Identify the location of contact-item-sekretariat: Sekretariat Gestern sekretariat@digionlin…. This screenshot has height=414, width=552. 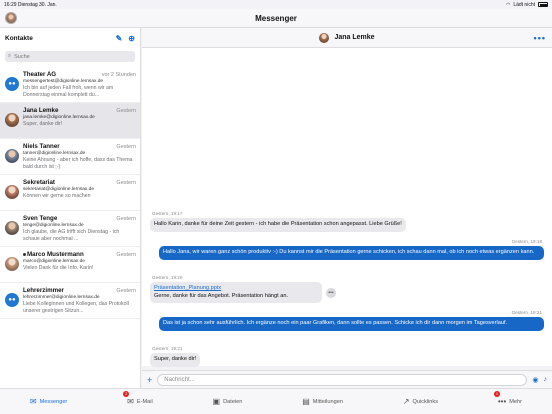
(70, 193).